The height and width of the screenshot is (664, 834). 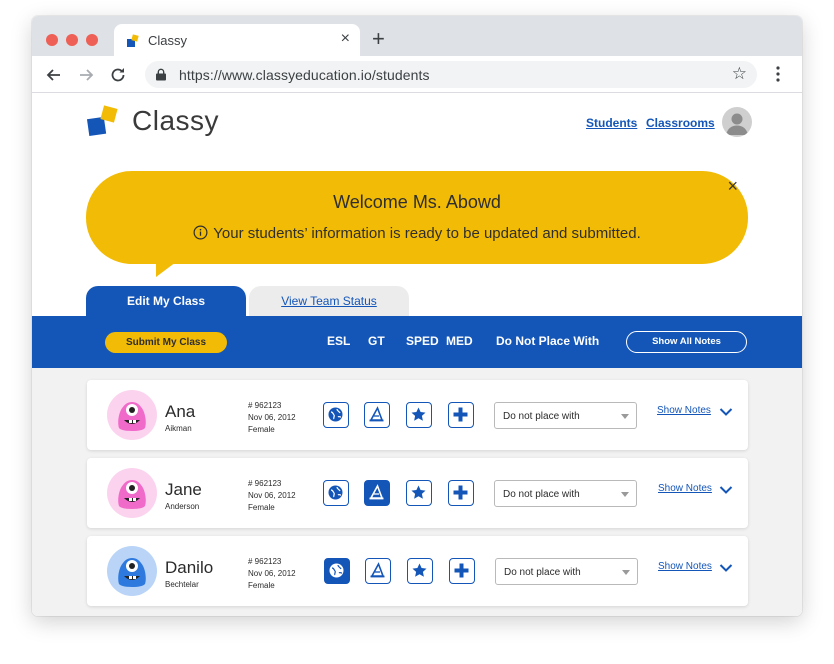 I want to click on user-silhouette-icon, so click(x=737, y=124).